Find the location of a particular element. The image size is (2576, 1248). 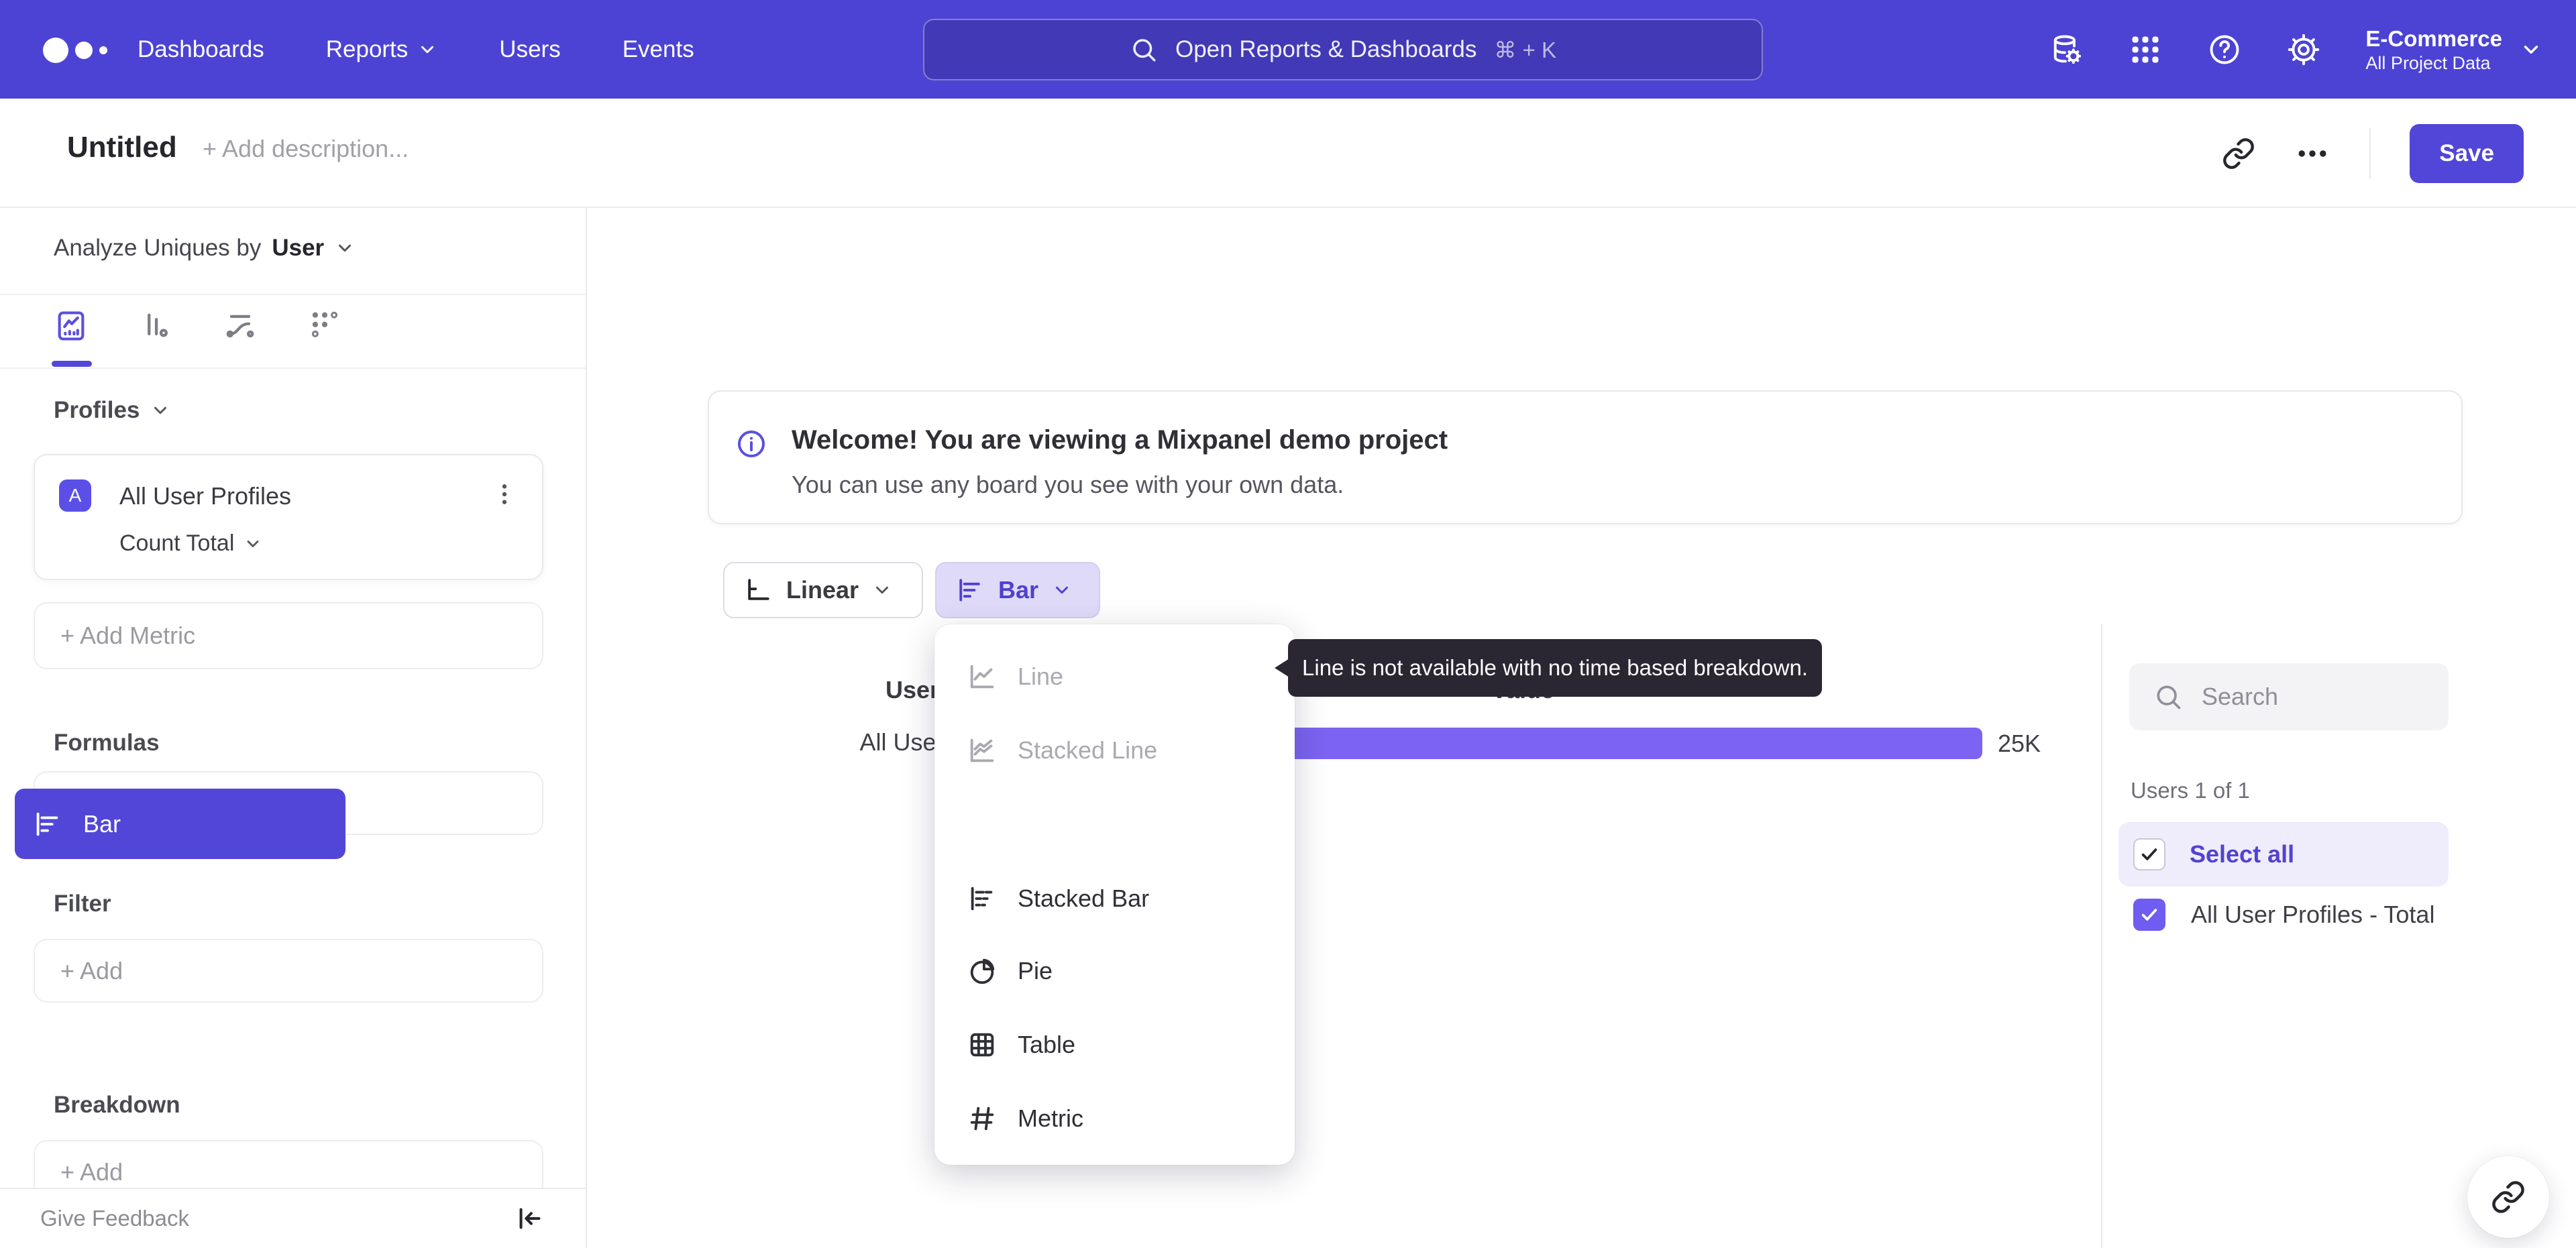

table-icon is located at coordinates (982, 1045).